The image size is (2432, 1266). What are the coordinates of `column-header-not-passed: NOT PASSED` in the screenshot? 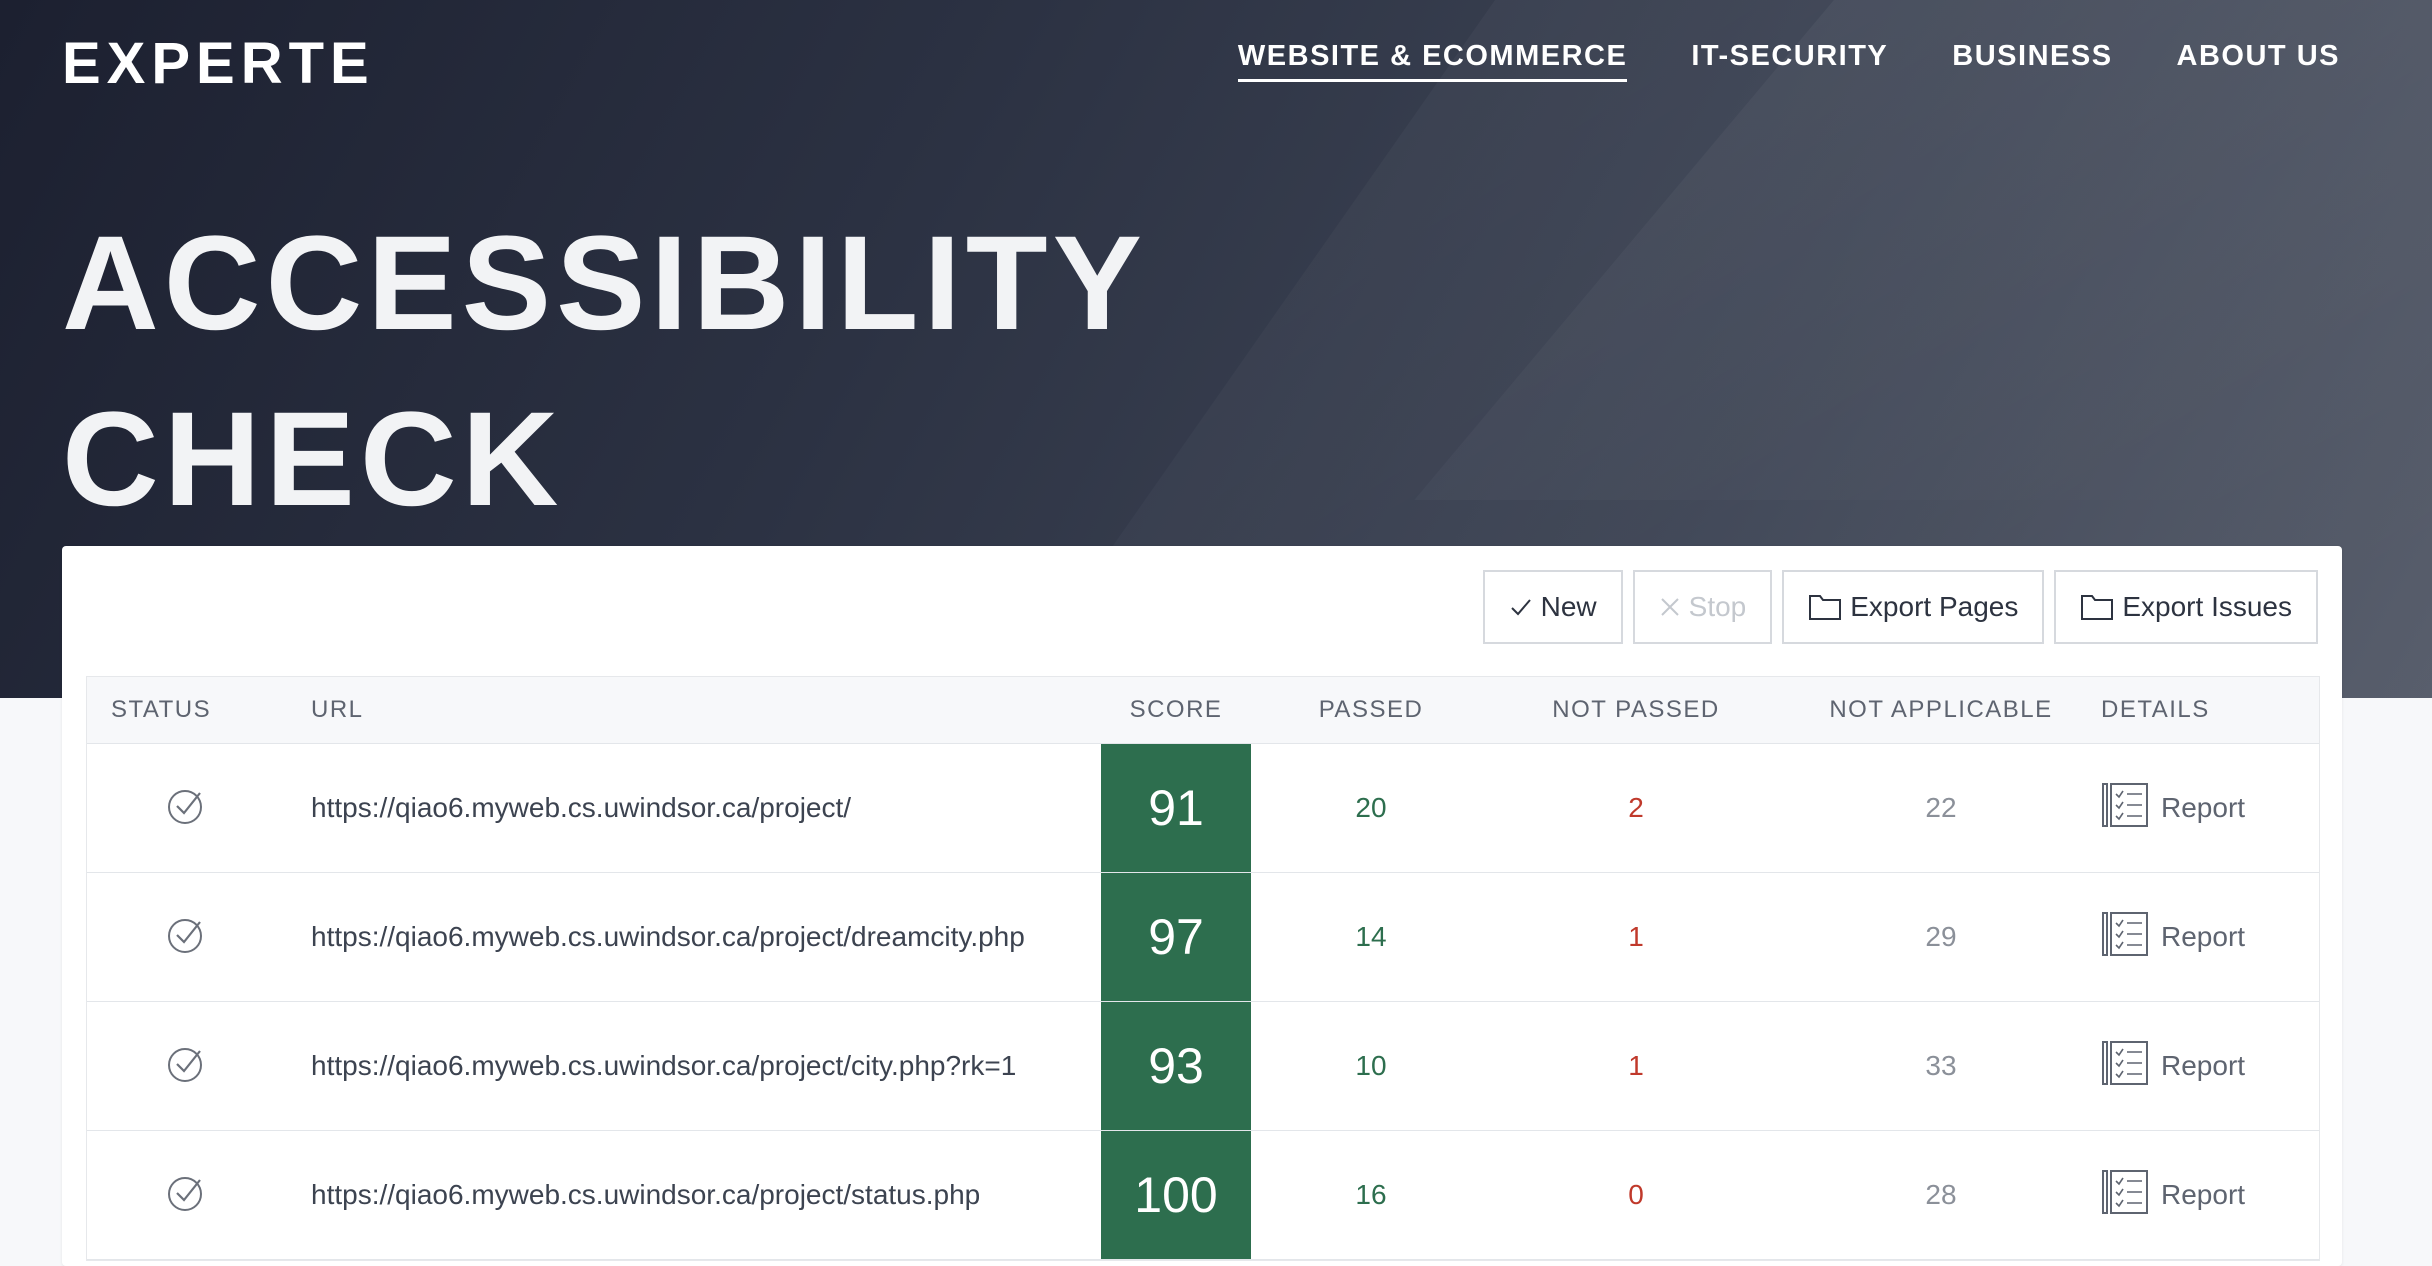 It's located at (1636, 710).